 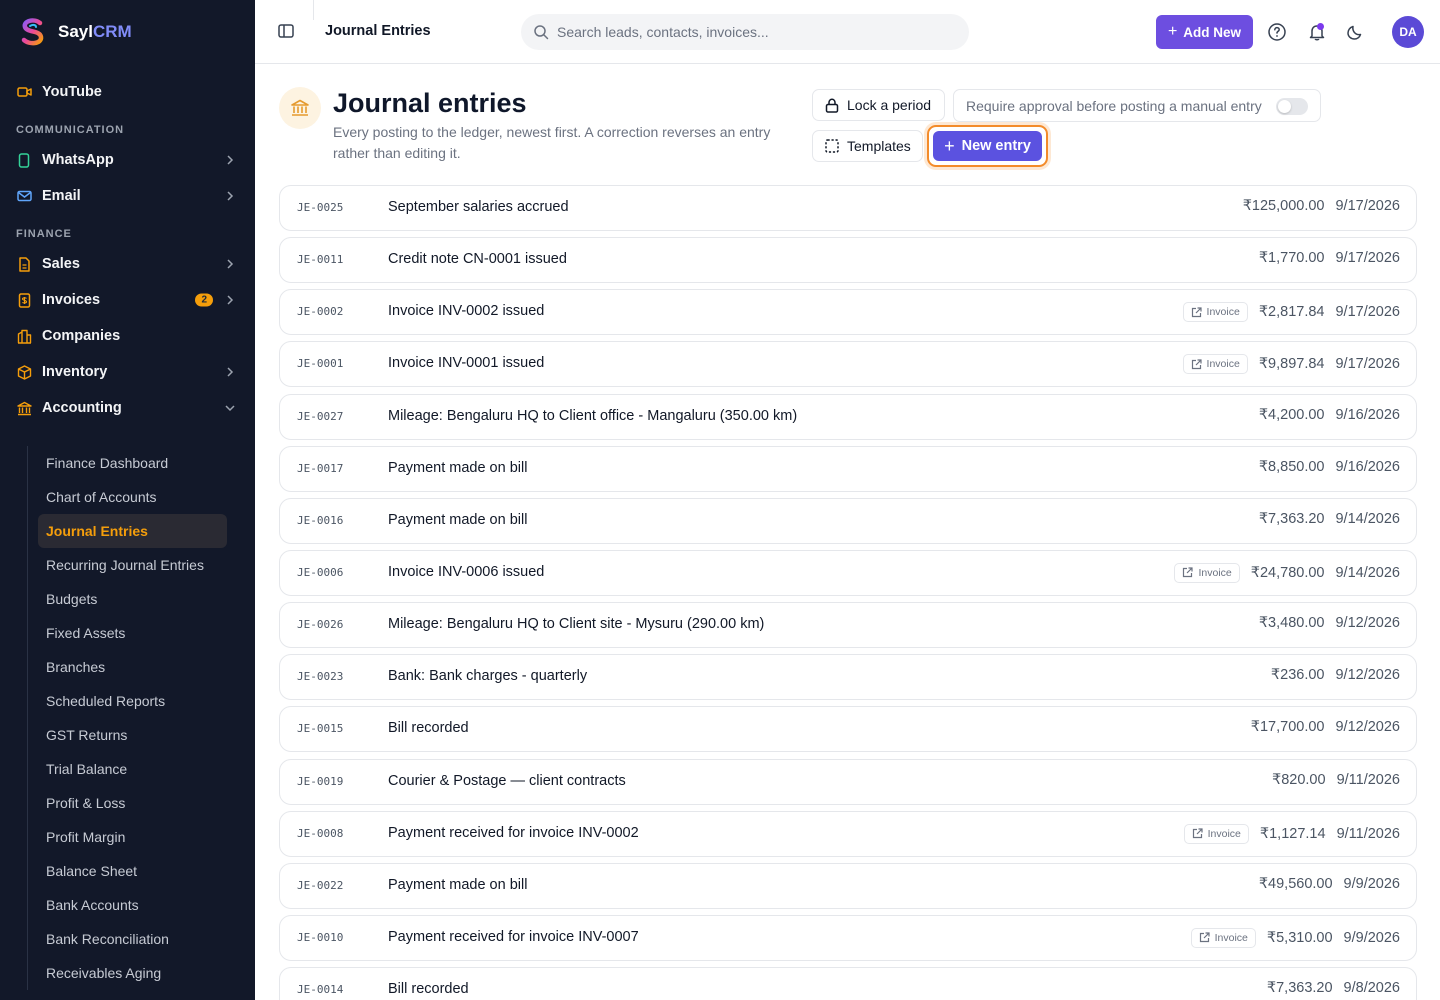 I want to click on sidebar-subitem-finance-dashboard: Finance Dashboard, so click(x=132, y=463).